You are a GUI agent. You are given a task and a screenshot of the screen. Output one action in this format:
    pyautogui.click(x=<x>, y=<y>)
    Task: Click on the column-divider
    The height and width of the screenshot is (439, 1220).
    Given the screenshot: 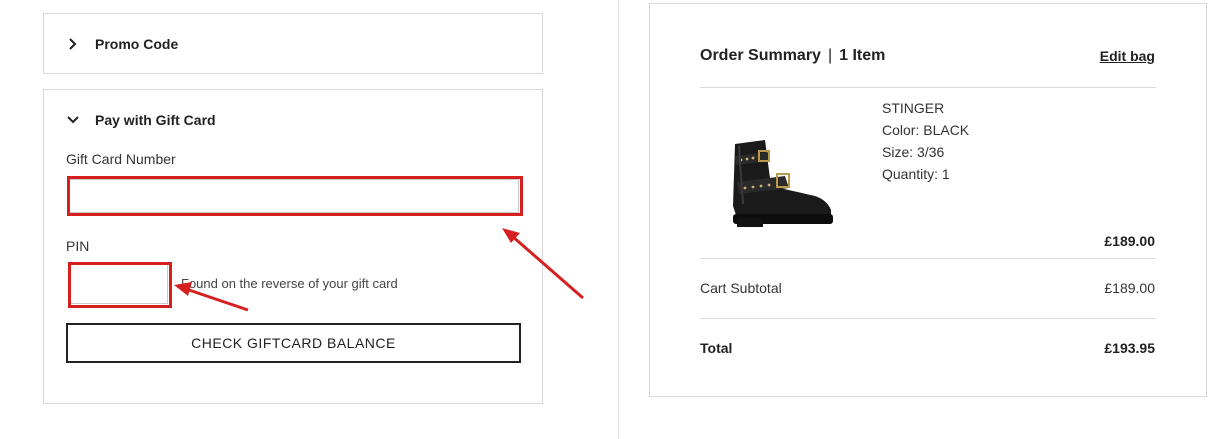 What is the action you would take?
    pyautogui.click(x=618, y=219)
    